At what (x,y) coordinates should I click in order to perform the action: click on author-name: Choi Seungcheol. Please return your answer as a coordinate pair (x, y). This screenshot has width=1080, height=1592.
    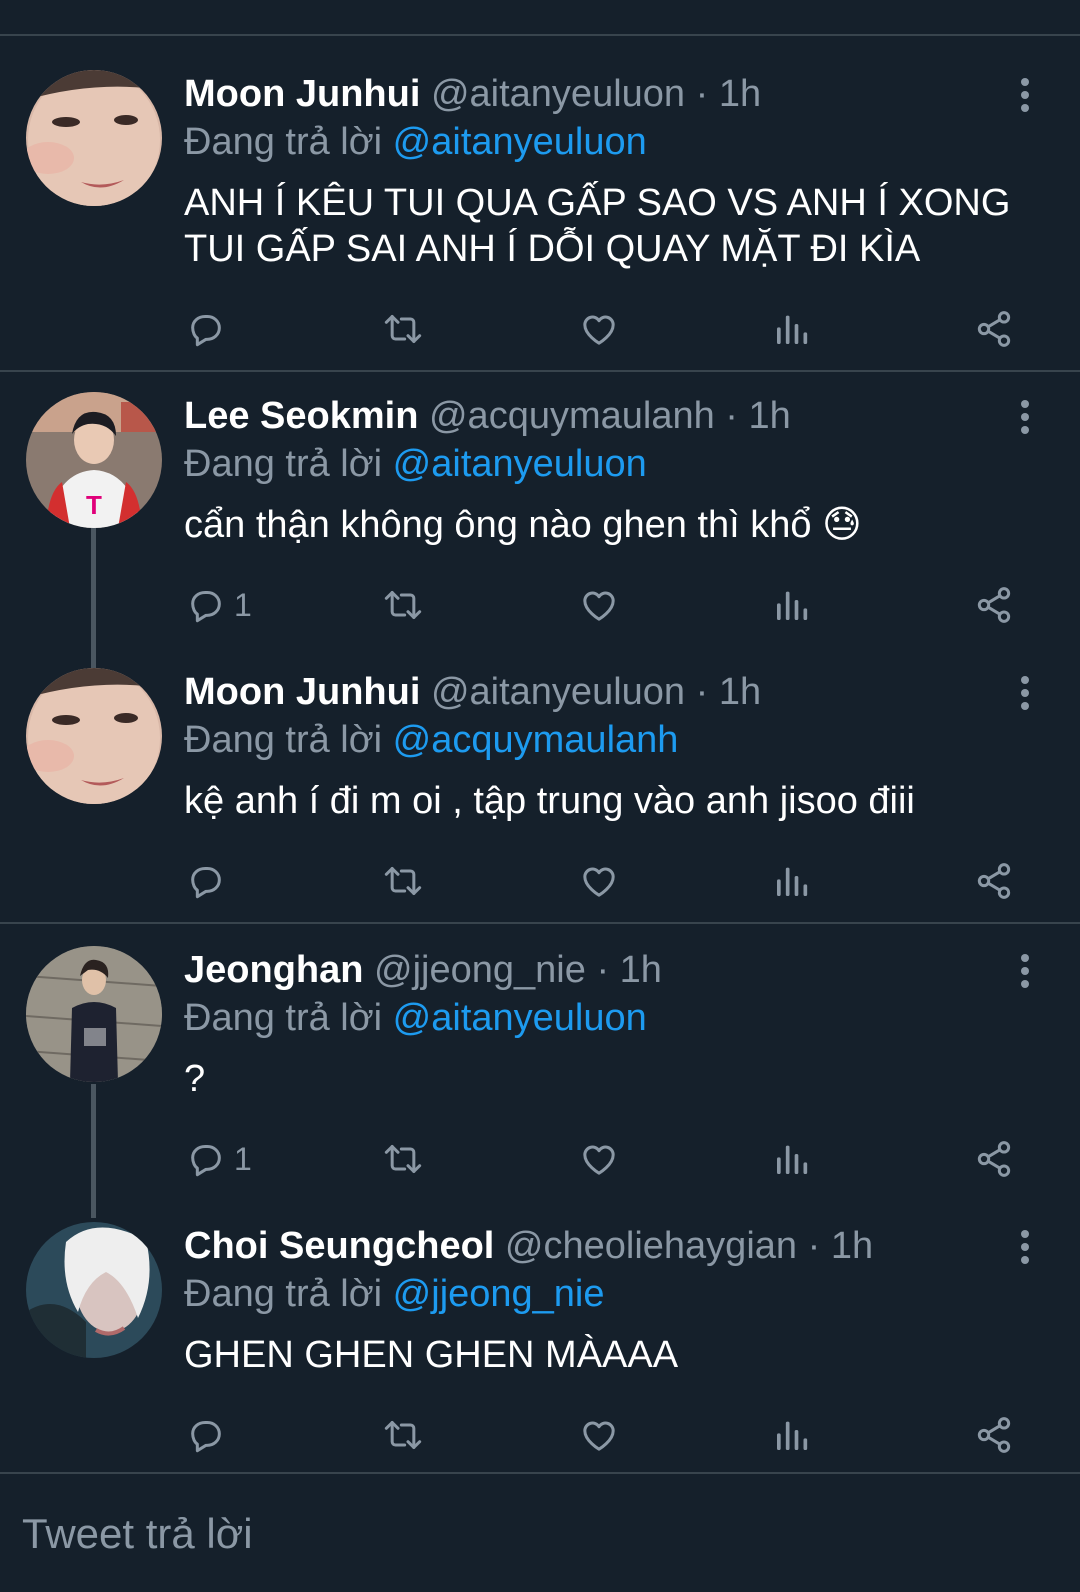
    Looking at the image, I should click on (339, 1246).